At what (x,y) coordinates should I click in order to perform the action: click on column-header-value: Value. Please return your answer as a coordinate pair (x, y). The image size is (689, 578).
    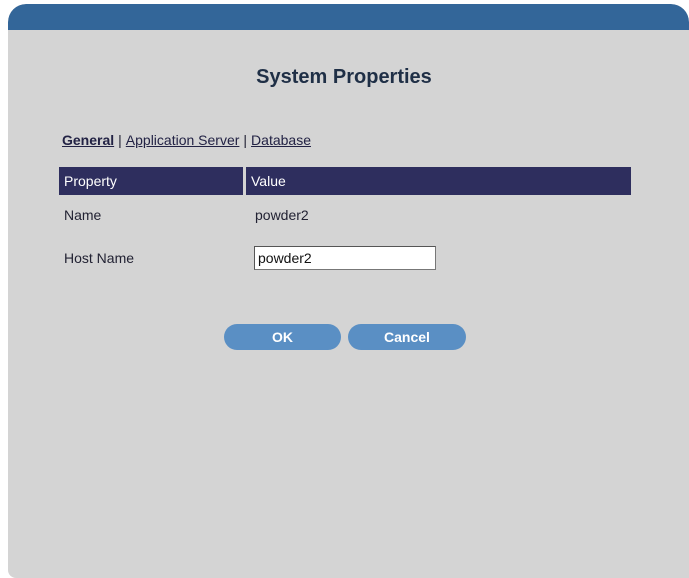
    Looking at the image, I should click on (438, 181).